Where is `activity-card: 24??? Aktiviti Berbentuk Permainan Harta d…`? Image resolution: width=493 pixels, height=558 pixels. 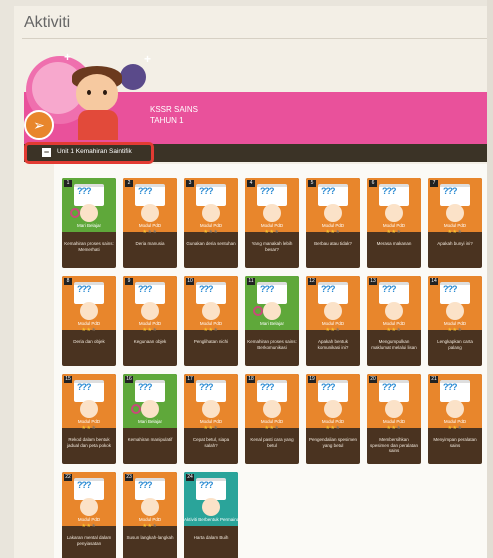 activity-card: 24??? Aktiviti Berbentuk Permainan Harta d… is located at coordinates (211, 515).